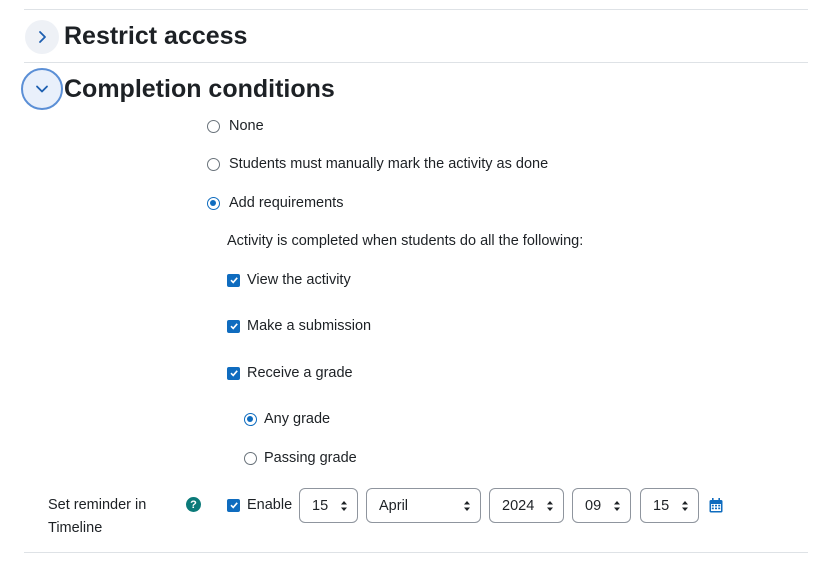  What do you see at coordinates (593, 505) in the screenshot?
I see `reminder-hour-value: 09` at bounding box center [593, 505].